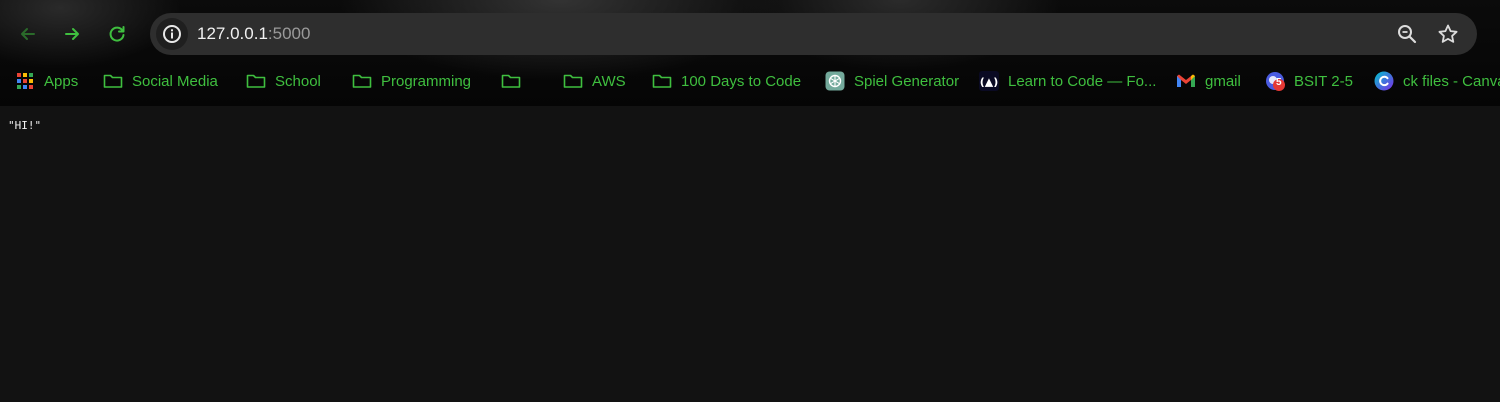 Image resolution: width=1500 pixels, height=402 pixels. I want to click on zoom-button, so click(1407, 34).